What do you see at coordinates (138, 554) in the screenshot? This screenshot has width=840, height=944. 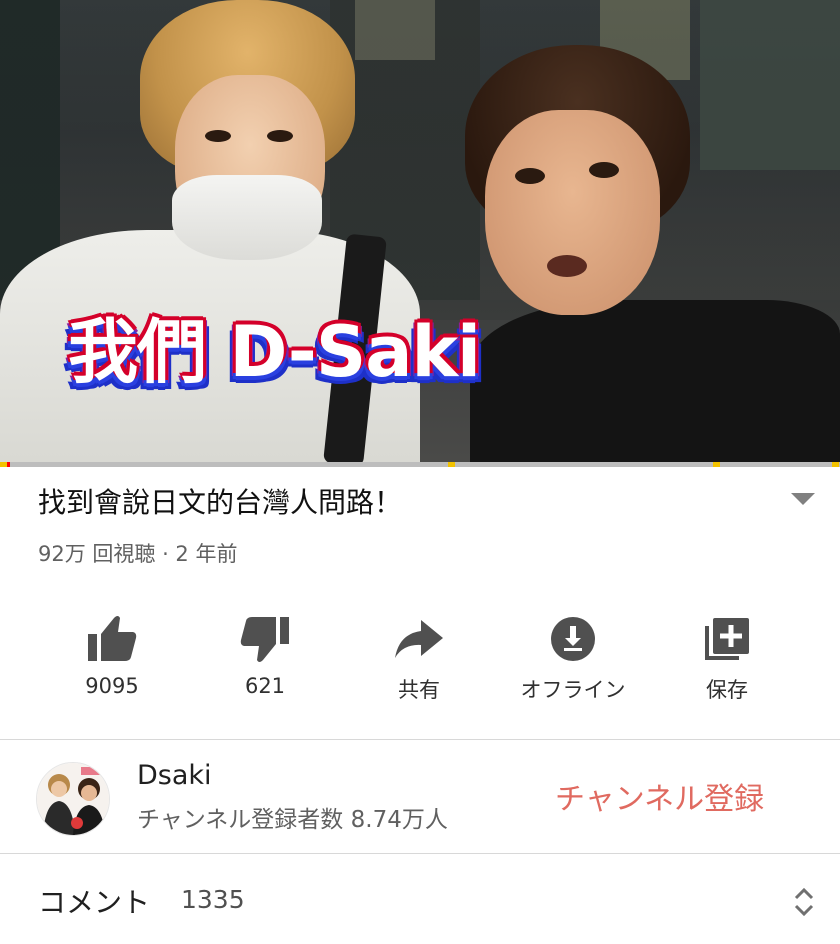 I see `video-meta: 92万 回視聴 · 2 年前` at bounding box center [138, 554].